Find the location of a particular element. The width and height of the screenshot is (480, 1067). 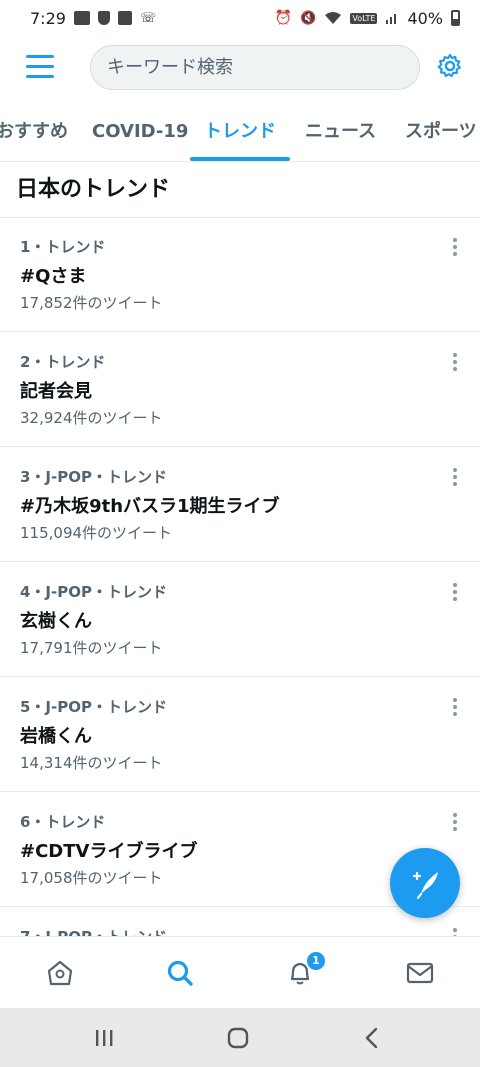

status-time: 7:29 is located at coordinates (48, 18).